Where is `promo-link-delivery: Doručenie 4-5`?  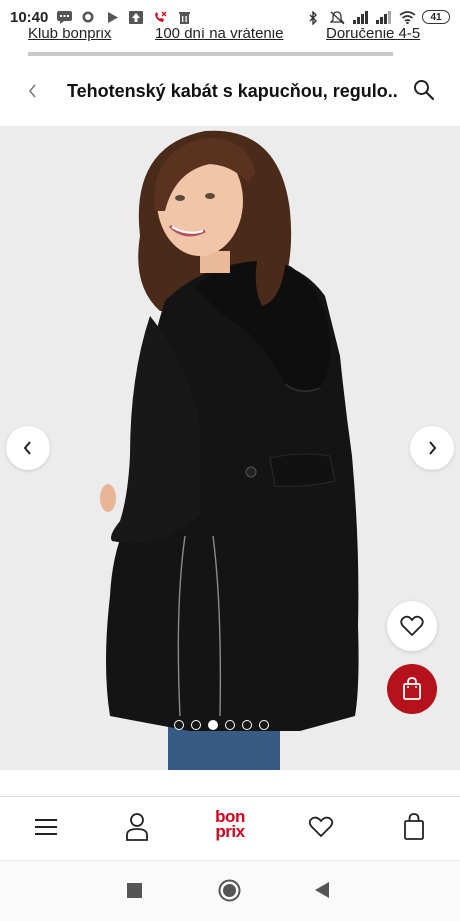
promo-link-delivery: Doručenie 4-5 is located at coordinates (373, 35).